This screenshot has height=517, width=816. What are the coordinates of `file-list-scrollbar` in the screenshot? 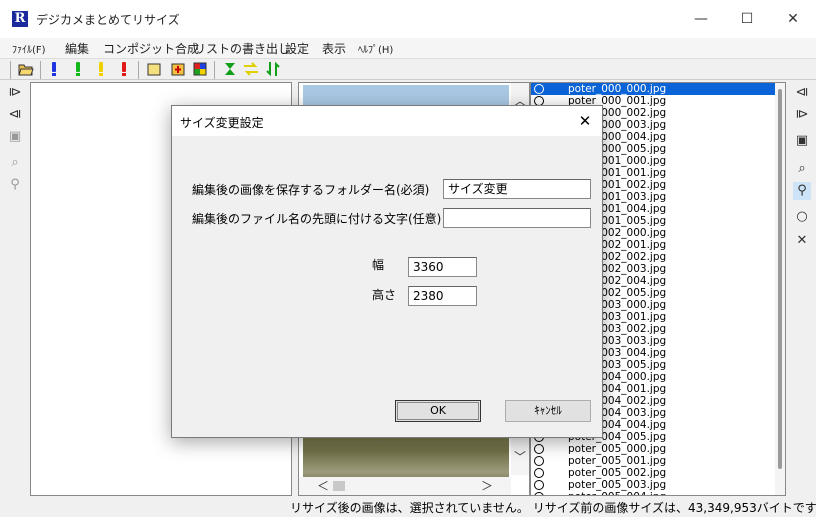 It's located at (780, 289).